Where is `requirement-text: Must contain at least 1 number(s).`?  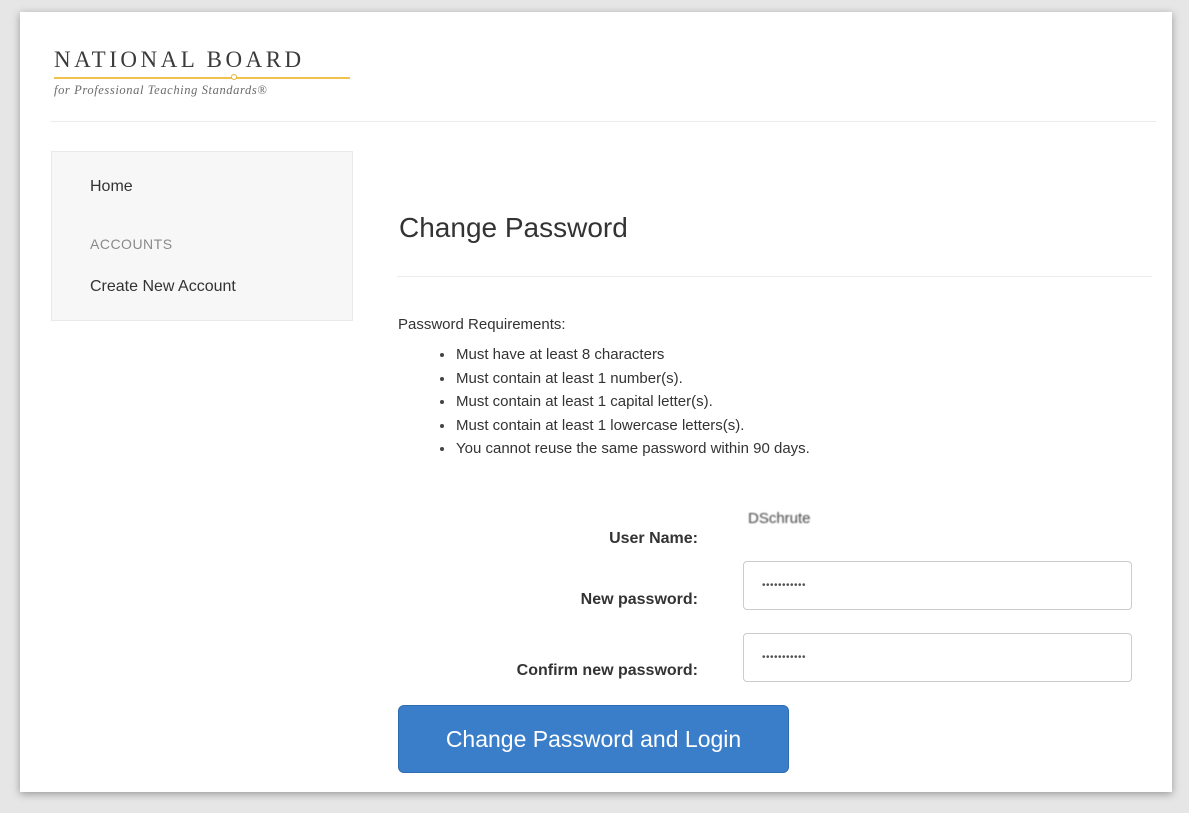 requirement-text: Must contain at least 1 number(s). is located at coordinates (569, 378).